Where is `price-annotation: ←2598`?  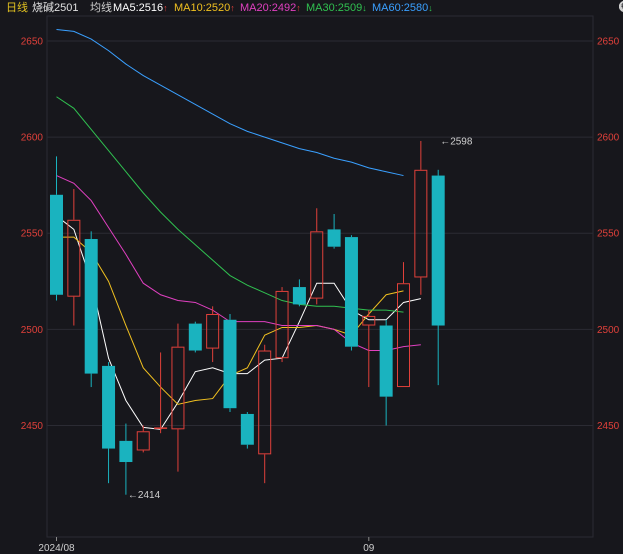
price-annotation: ←2598 is located at coordinates (456, 141).